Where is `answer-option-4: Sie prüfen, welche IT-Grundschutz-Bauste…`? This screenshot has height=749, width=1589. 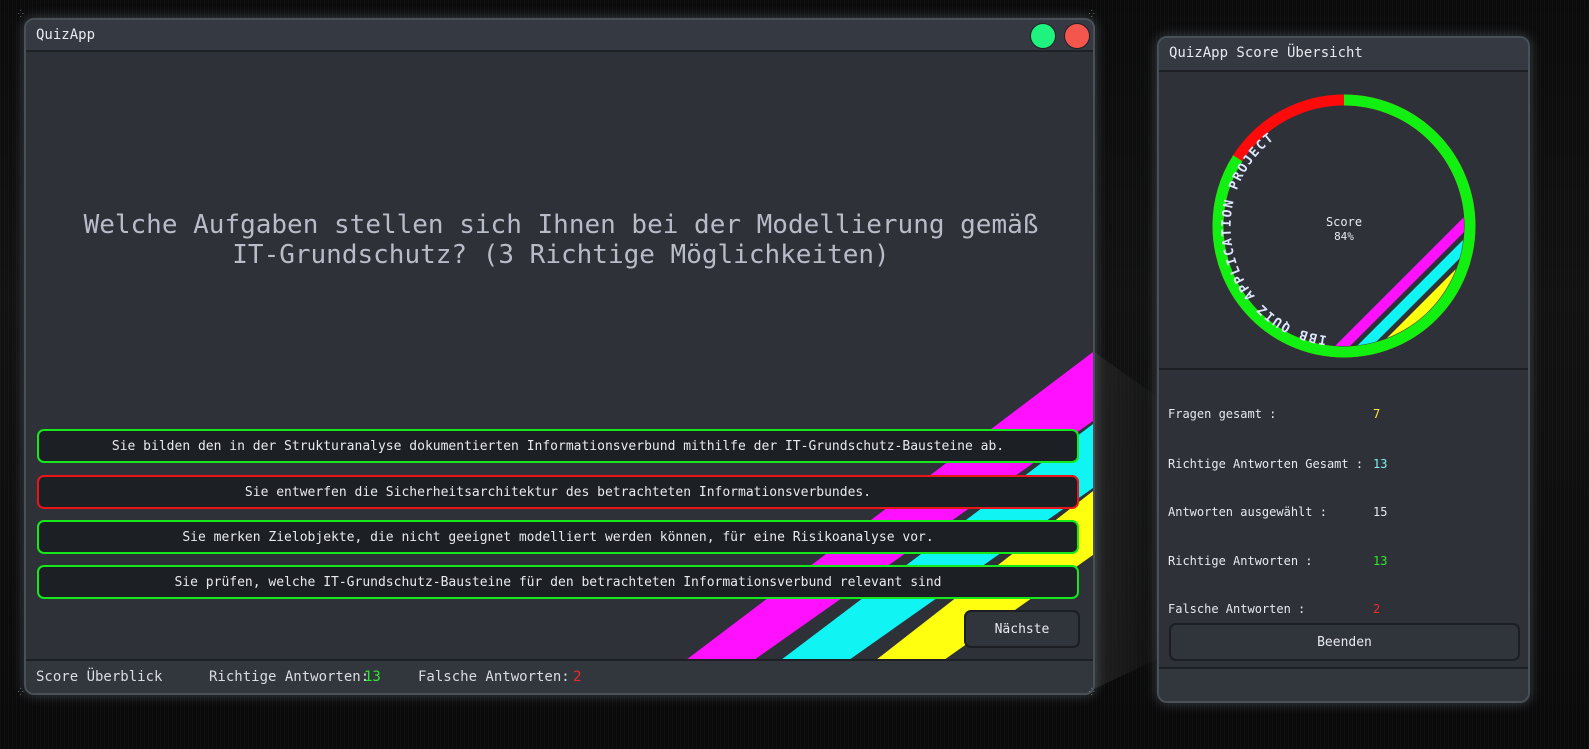
answer-option-4: Sie prüfen, welche IT-Grundschutz-Bauste… is located at coordinates (558, 582).